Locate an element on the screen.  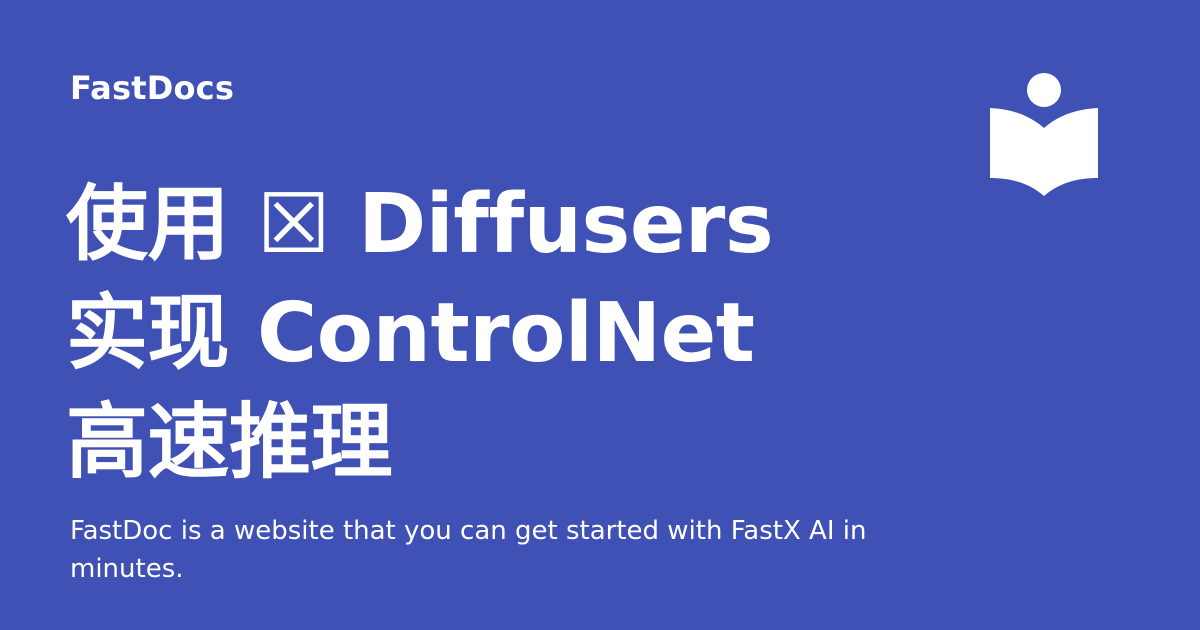
title-line-2: 实现 ControlNet is located at coordinates (410, 333).